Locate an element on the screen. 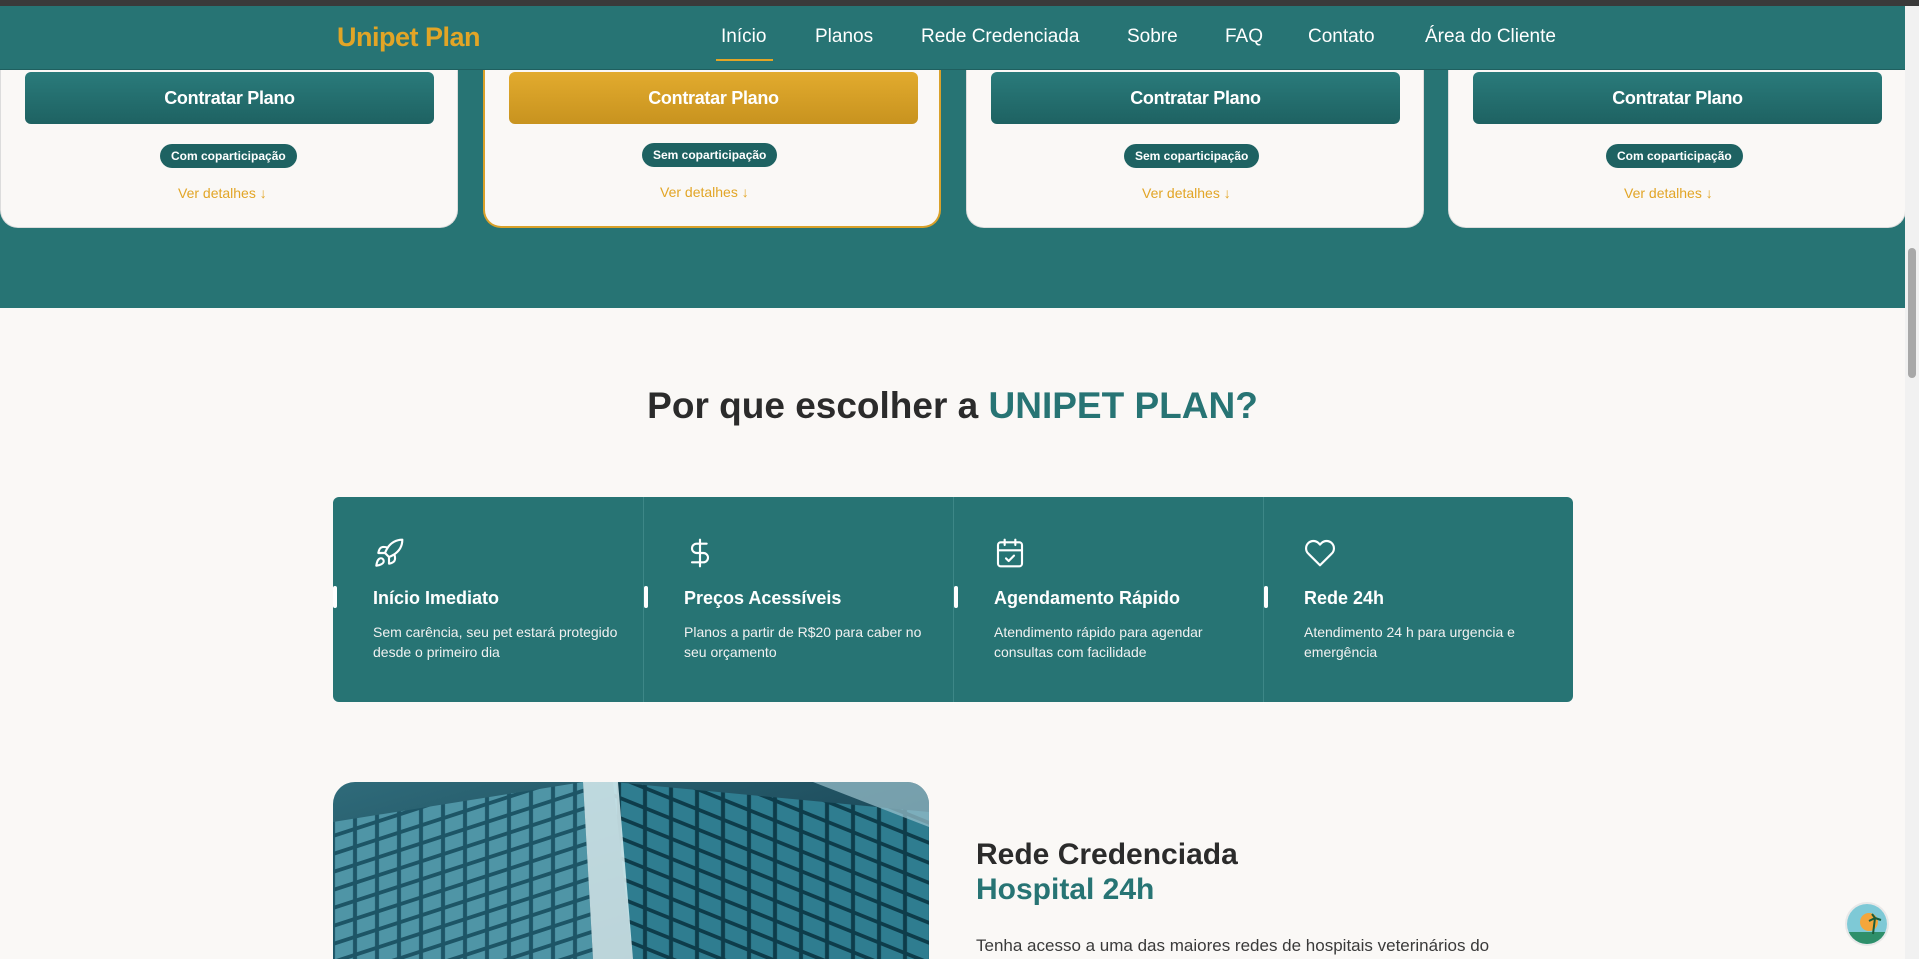 The width and height of the screenshot is (1919, 959). feature-title: Preços Acessíveis is located at coordinates (763, 598).